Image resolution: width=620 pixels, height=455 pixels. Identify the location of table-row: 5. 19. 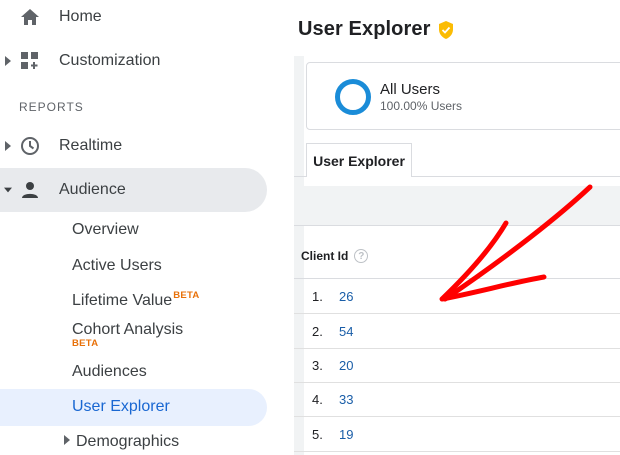
(457, 434).